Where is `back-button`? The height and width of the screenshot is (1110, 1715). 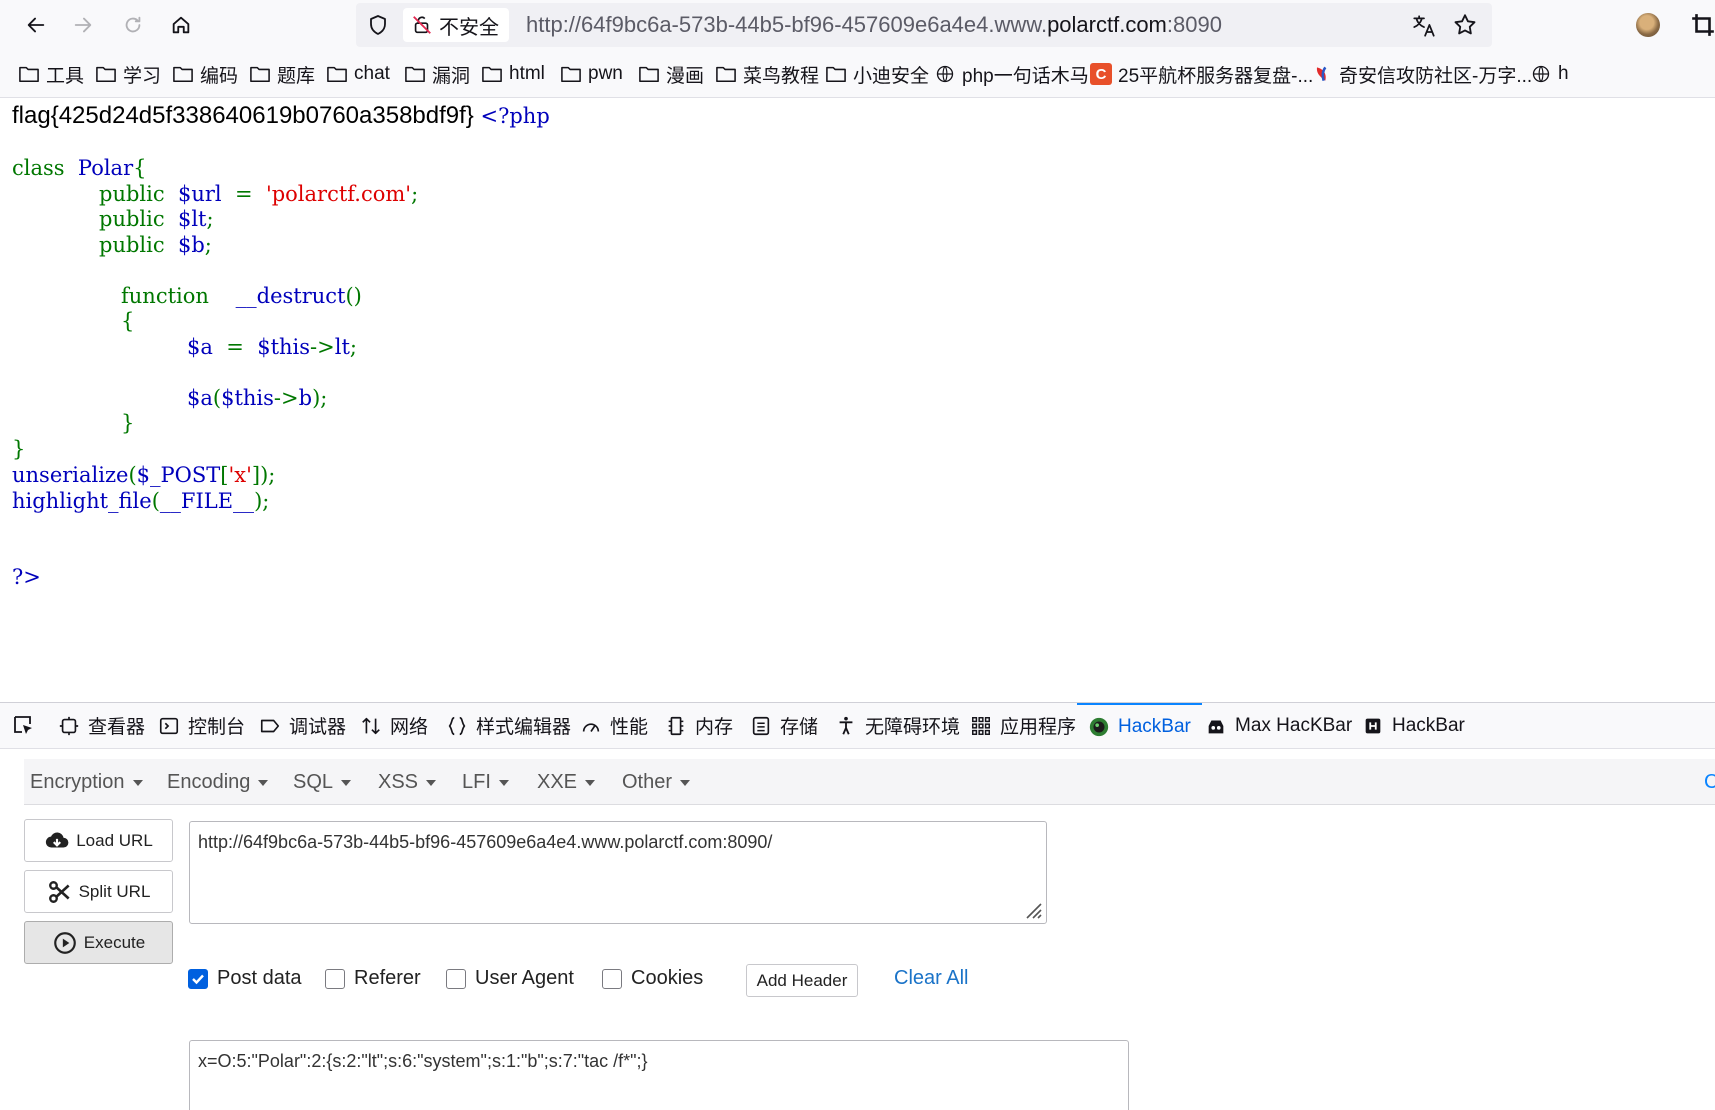
back-button is located at coordinates (36, 25).